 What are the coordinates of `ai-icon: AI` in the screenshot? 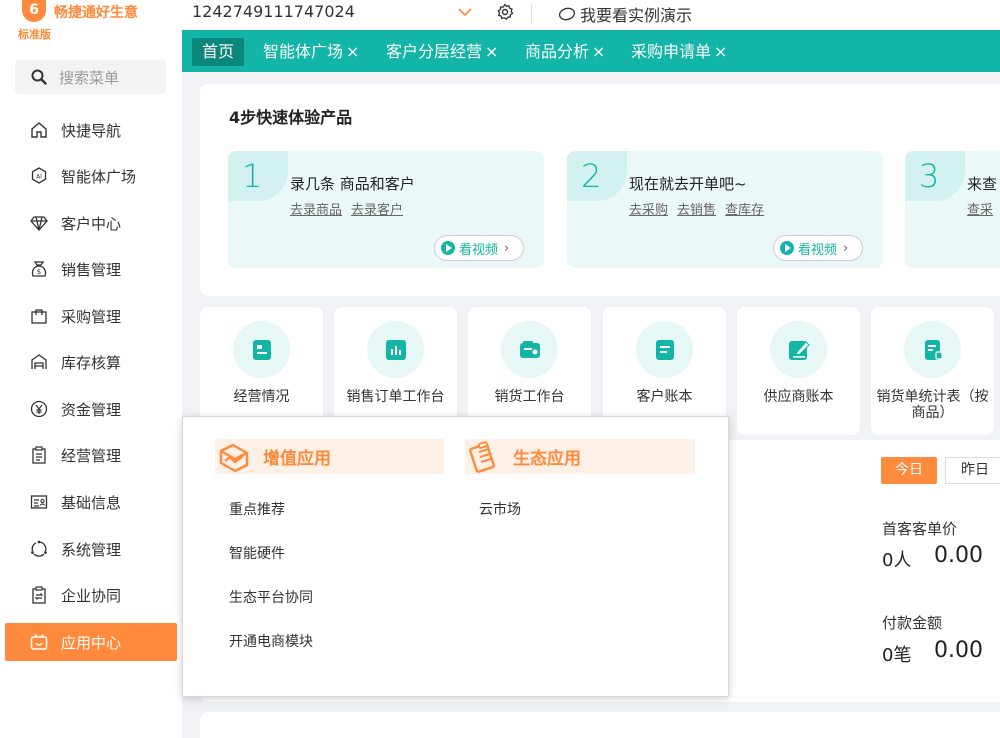 It's located at (39, 176).